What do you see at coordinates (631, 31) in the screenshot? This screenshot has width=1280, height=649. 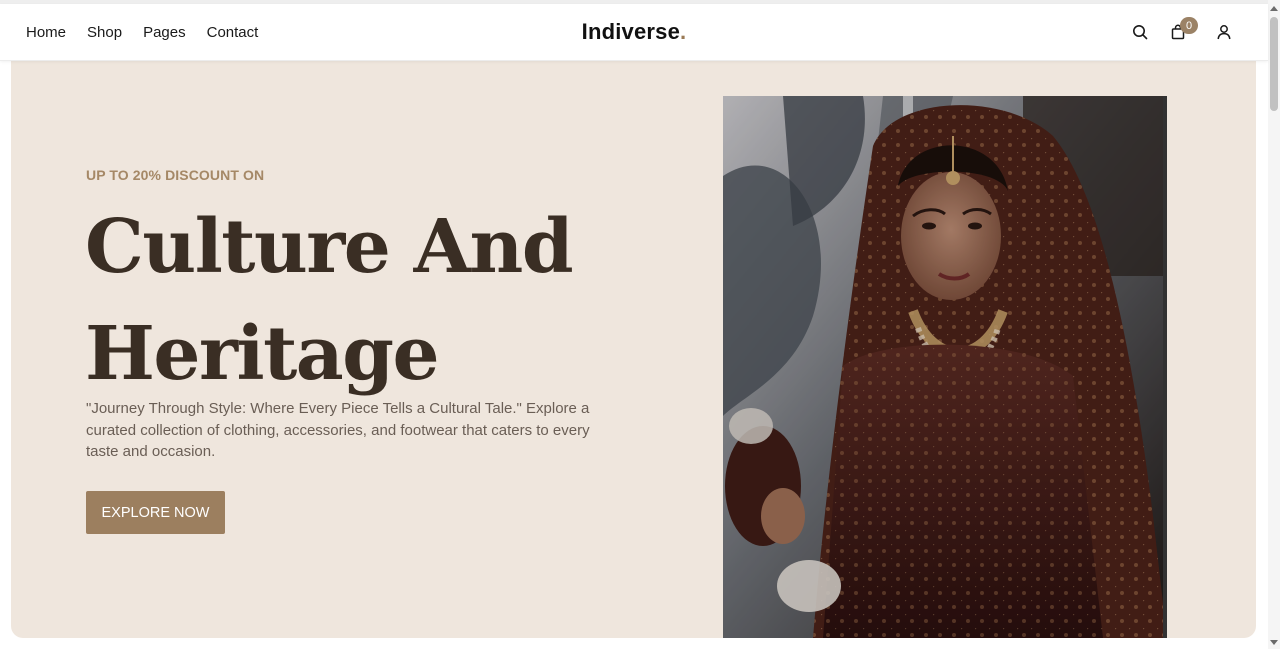 I see `brand-name: Indiverse` at bounding box center [631, 31].